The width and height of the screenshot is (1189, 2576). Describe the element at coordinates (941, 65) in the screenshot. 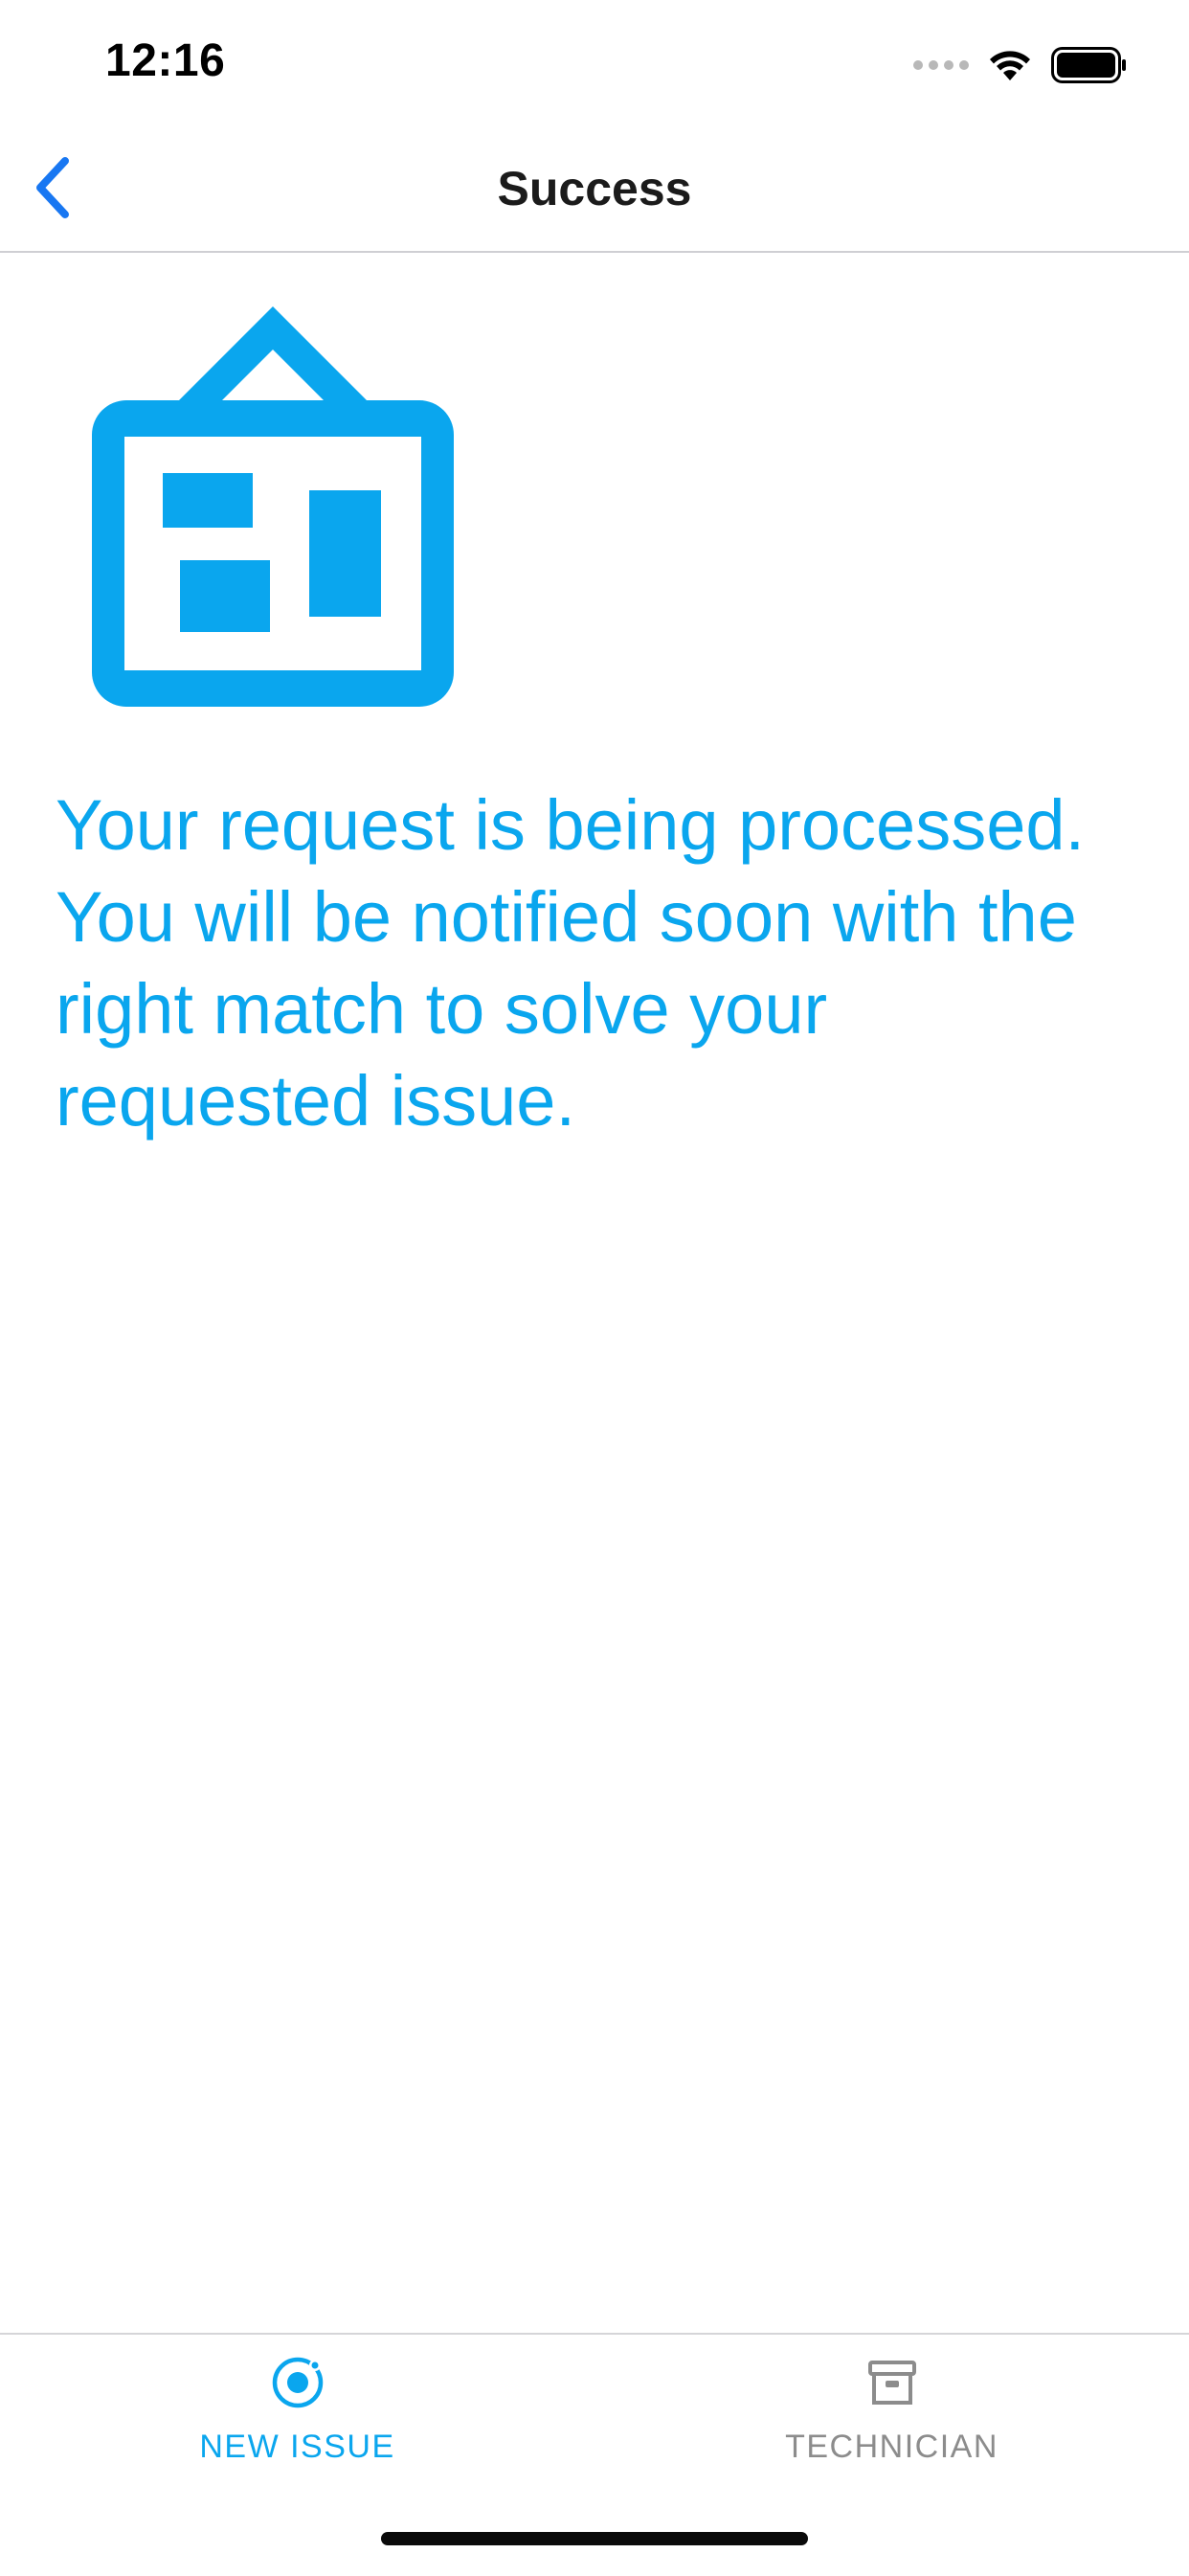

I see `cellular-signal-icon` at that location.